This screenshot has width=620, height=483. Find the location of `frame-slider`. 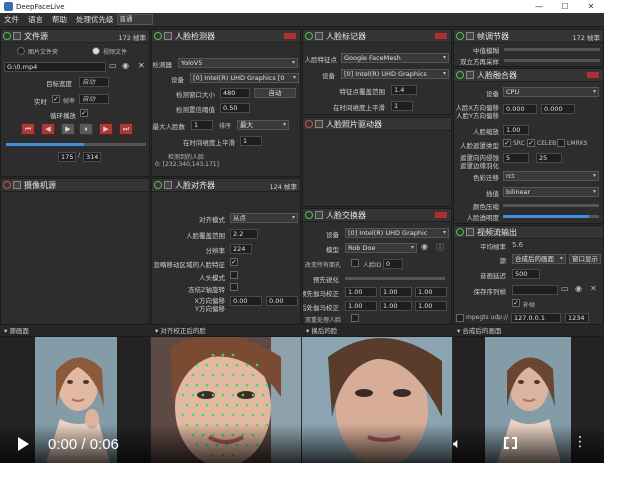

frame-slider is located at coordinates (76, 144).